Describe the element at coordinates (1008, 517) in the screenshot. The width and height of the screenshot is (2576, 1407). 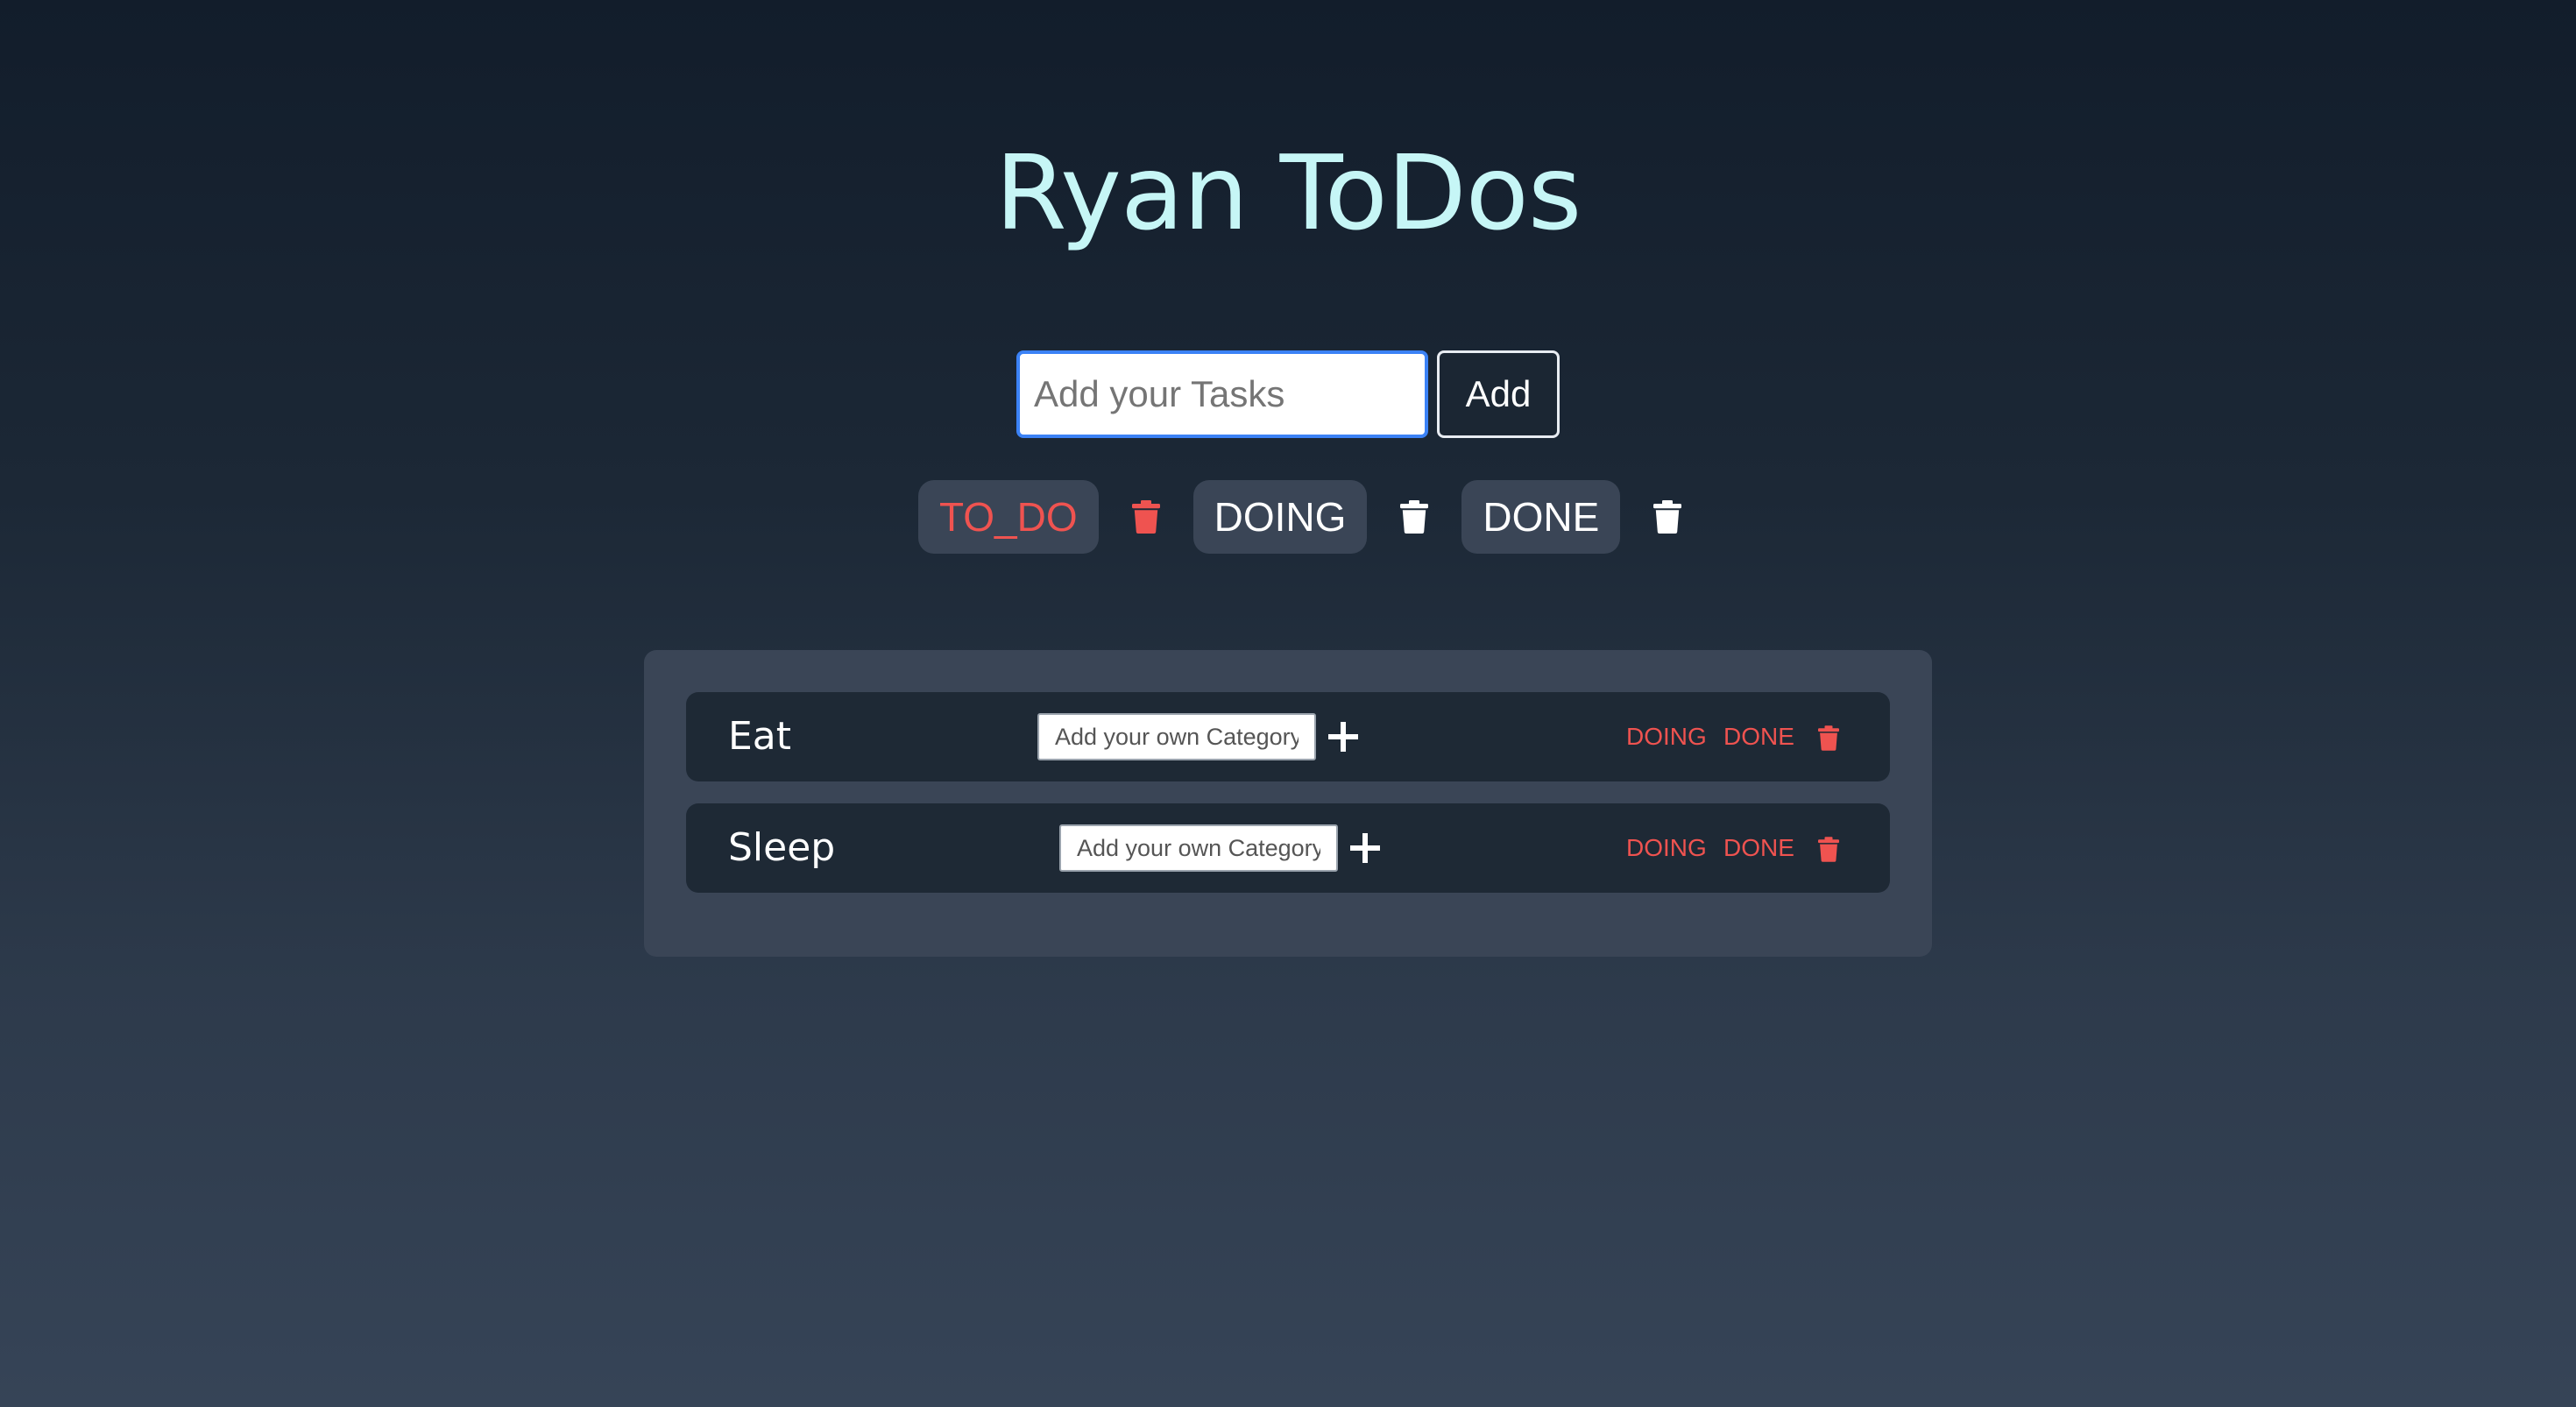
I see `category-chip-to-do: TO_DO` at that location.